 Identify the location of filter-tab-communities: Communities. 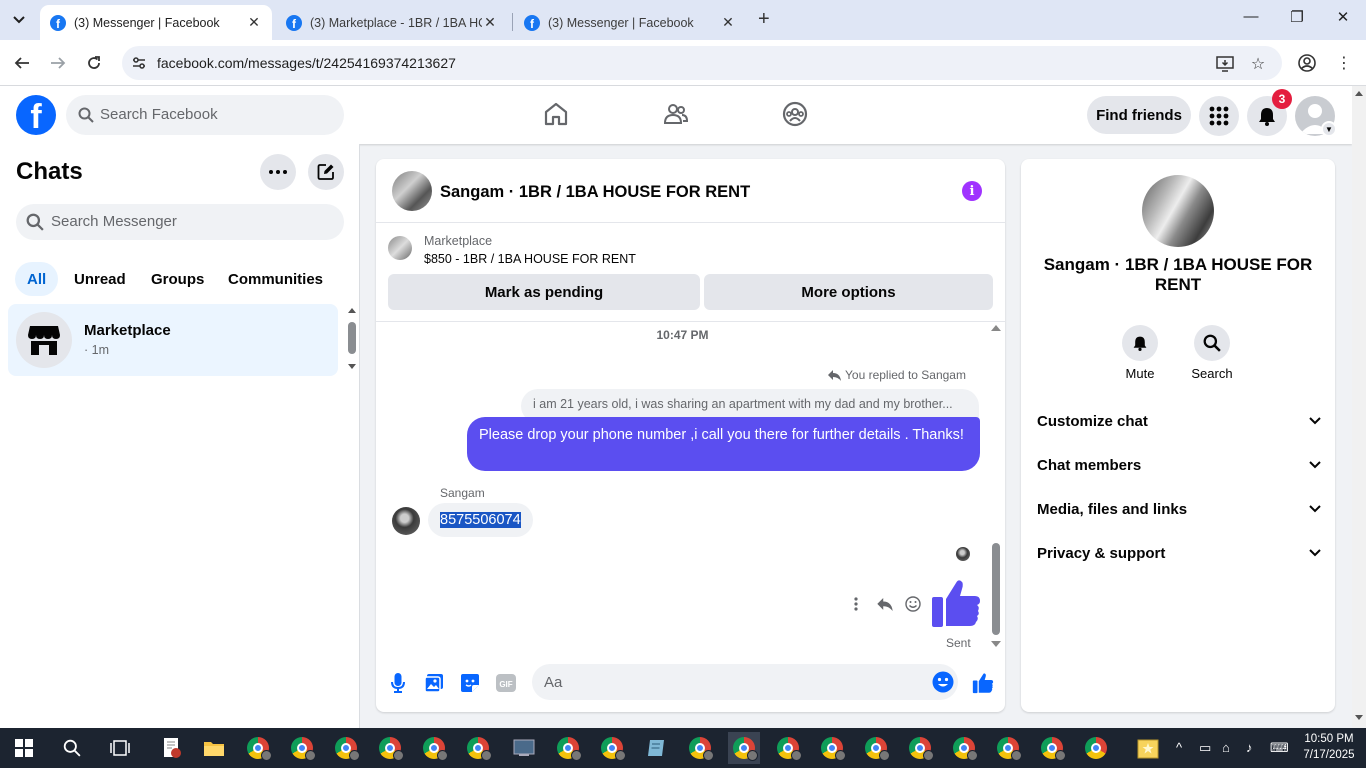
(275, 279).